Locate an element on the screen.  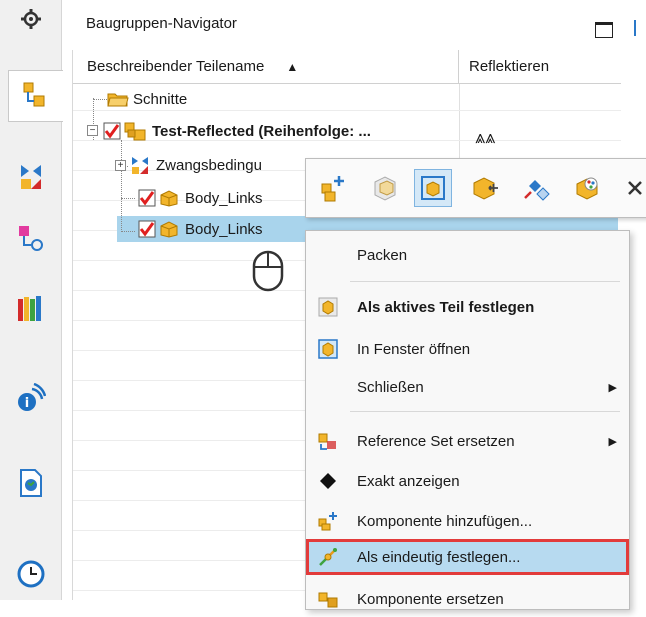
tree-label-constraints: Zwangsbedingu is located at coordinates (209, 165).